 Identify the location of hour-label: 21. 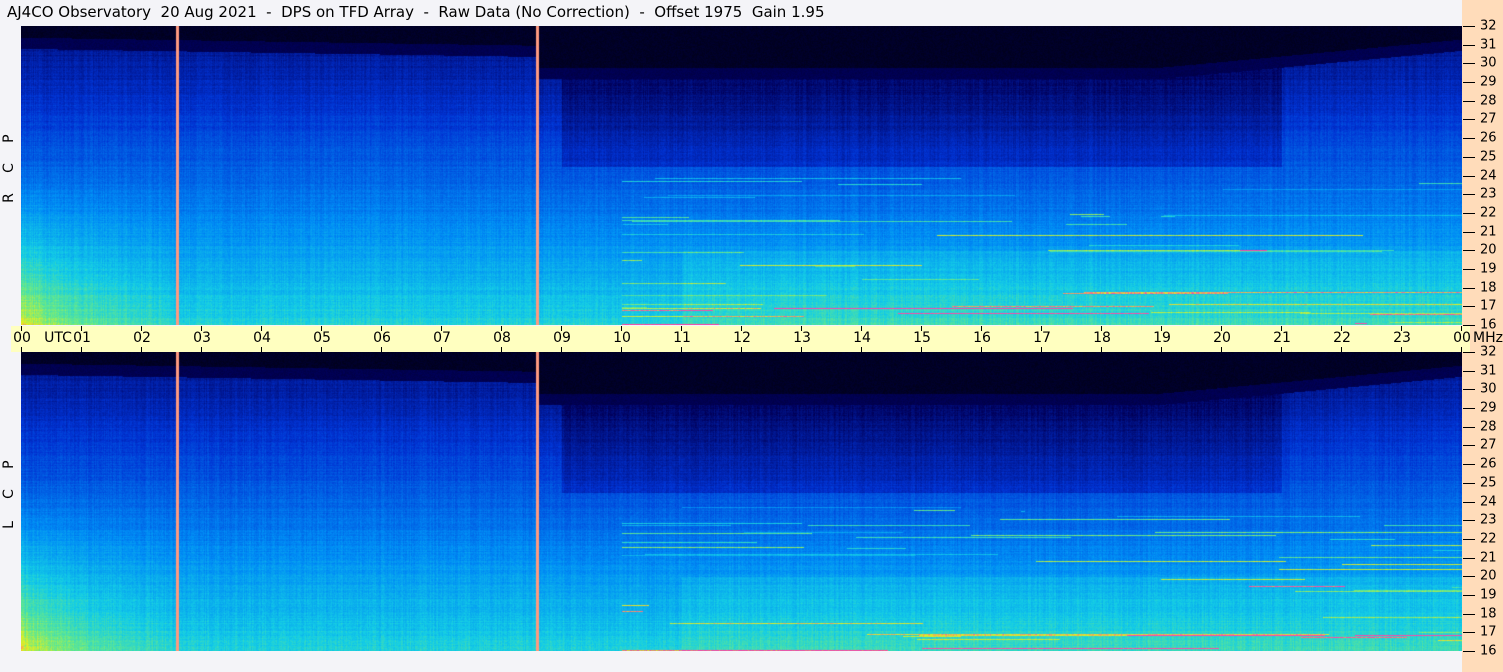
(1282, 338).